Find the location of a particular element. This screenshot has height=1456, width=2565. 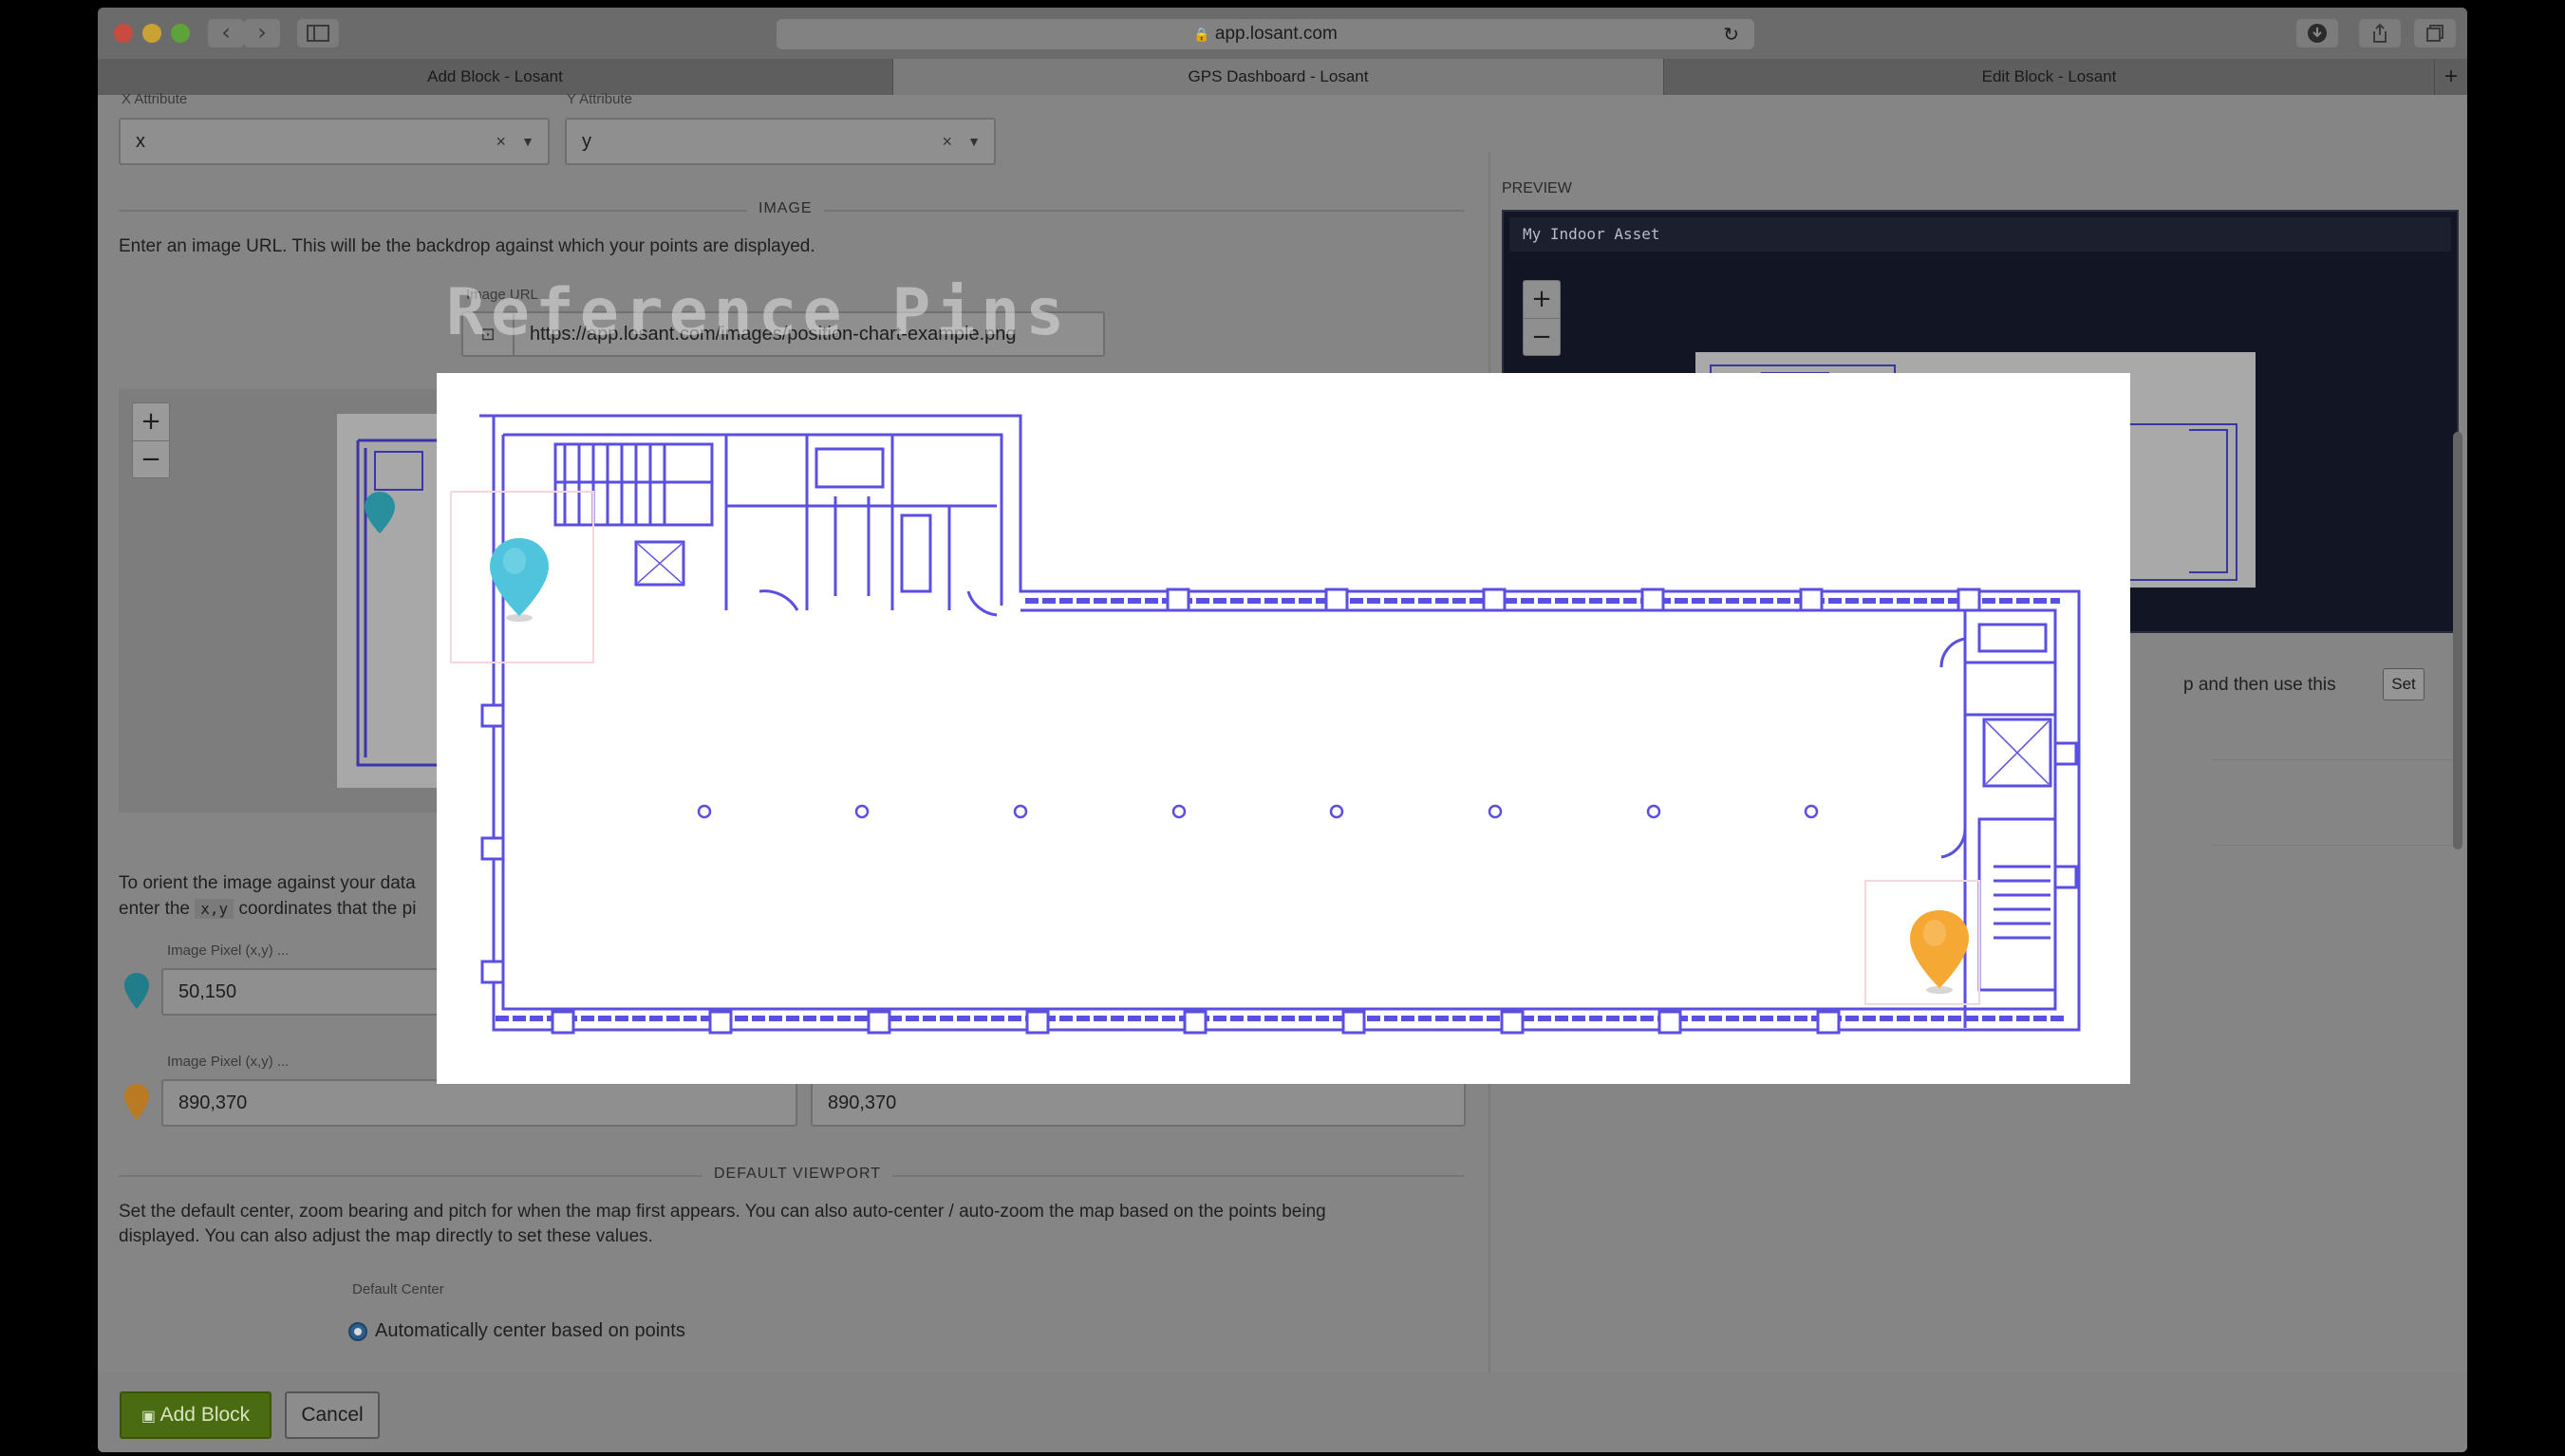

close-window-button is located at coordinates (123, 34).